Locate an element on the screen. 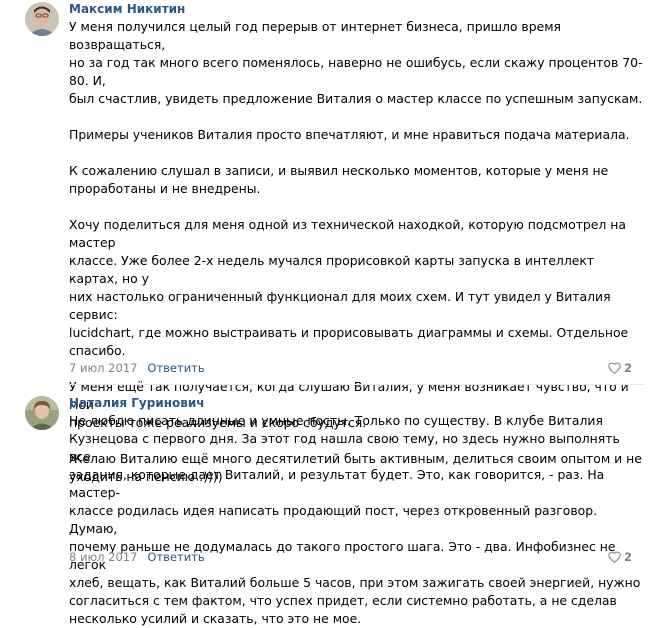  comment-divider is located at coordinates (356, 384).